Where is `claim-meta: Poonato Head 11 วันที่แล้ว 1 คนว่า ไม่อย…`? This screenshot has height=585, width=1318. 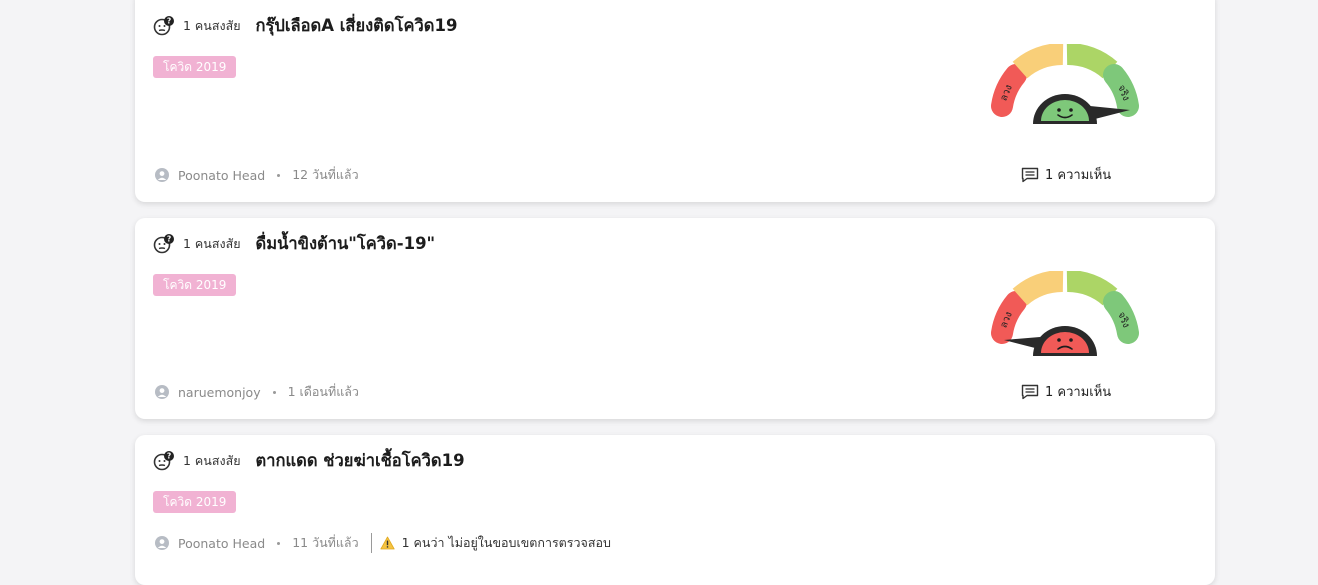 claim-meta: Poonato Head 11 วันที่แล้ว 1 คนว่า ไม่อย… is located at coordinates (383, 543).